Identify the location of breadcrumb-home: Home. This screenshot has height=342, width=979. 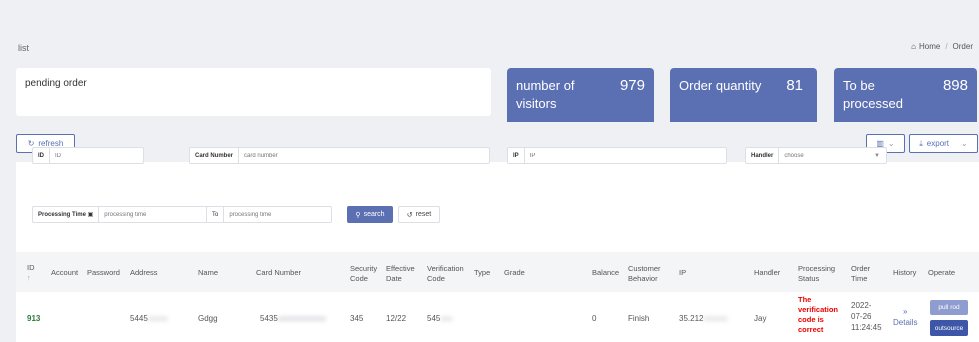
(929, 46).